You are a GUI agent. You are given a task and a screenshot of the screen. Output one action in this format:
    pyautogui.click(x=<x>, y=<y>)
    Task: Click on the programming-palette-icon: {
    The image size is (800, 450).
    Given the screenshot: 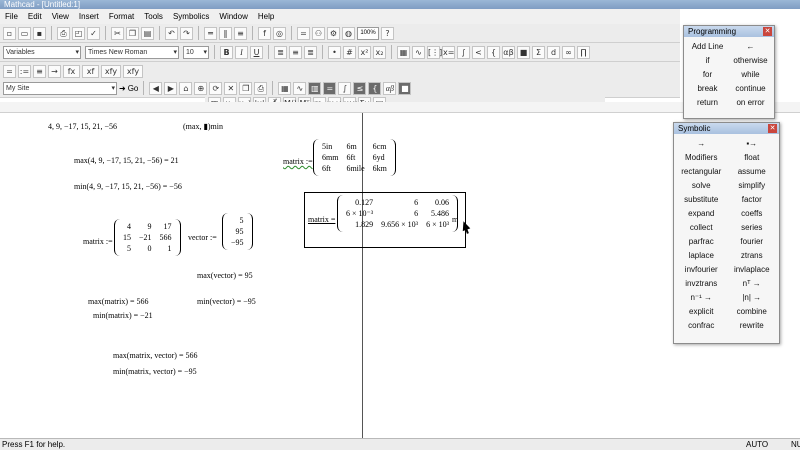 What is the action you would take?
    pyautogui.click(x=375, y=88)
    